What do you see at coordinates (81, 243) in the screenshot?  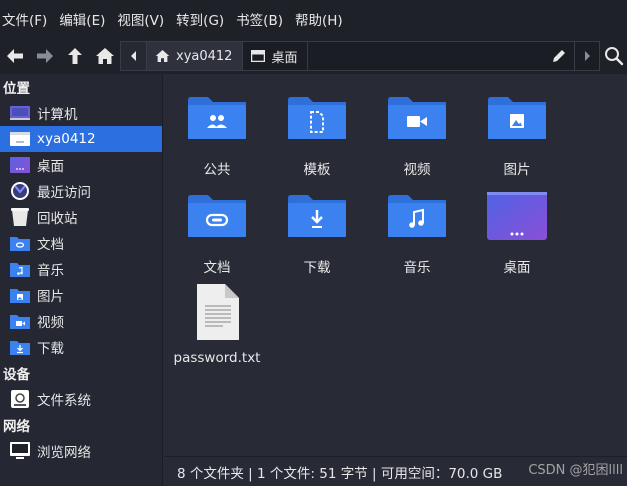 I see `sidebar-item-documents: 文档` at bounding box center [81, 243].